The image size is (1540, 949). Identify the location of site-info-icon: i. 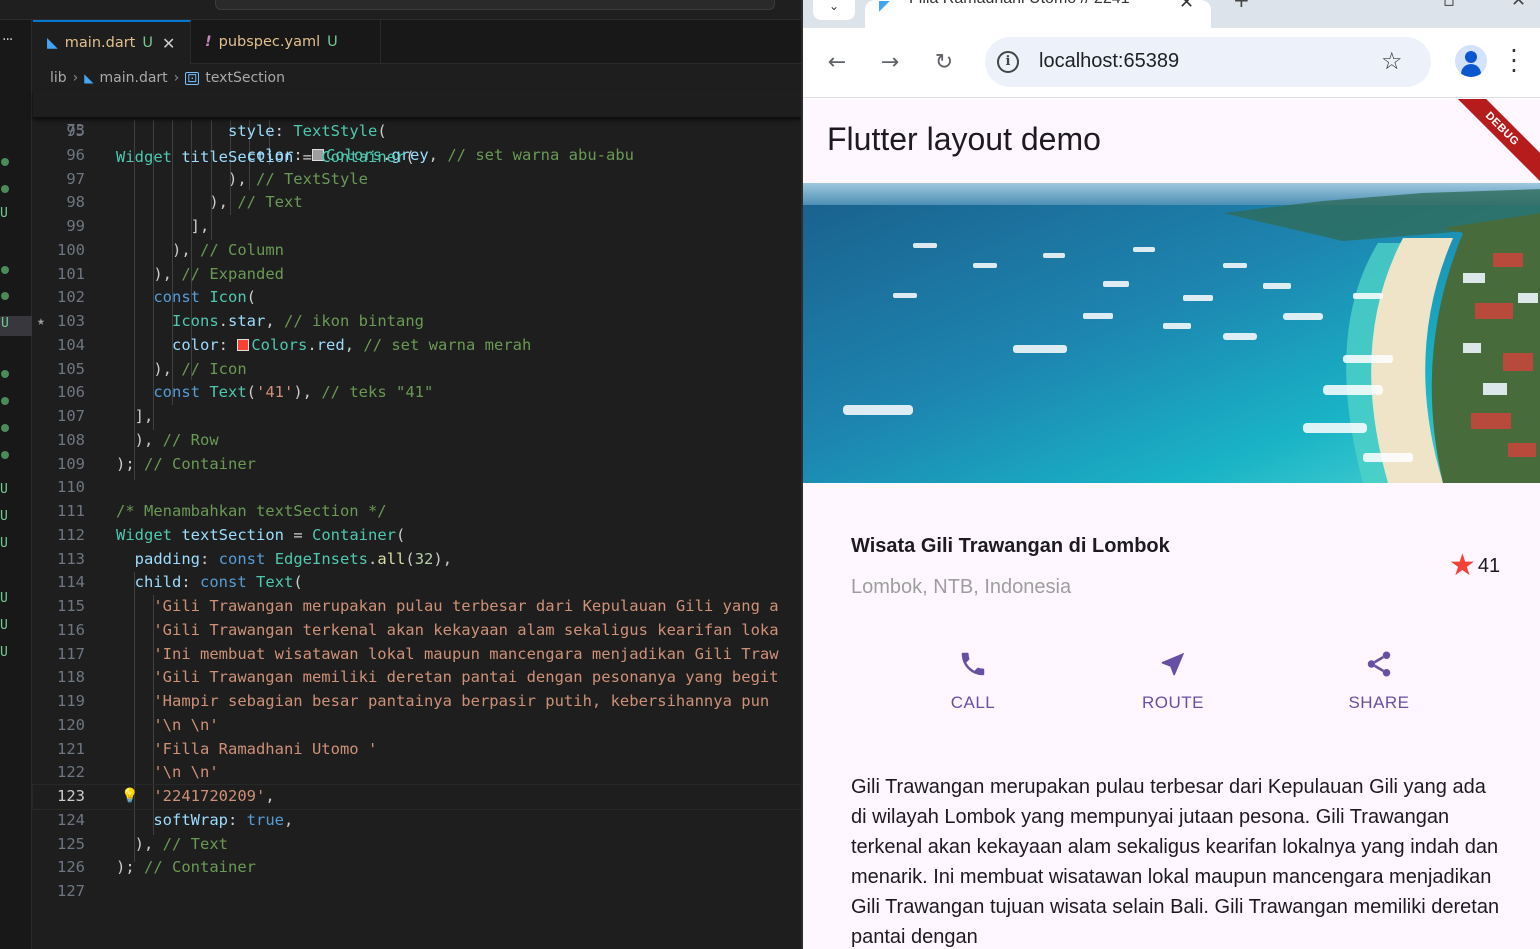
(1008, 62).